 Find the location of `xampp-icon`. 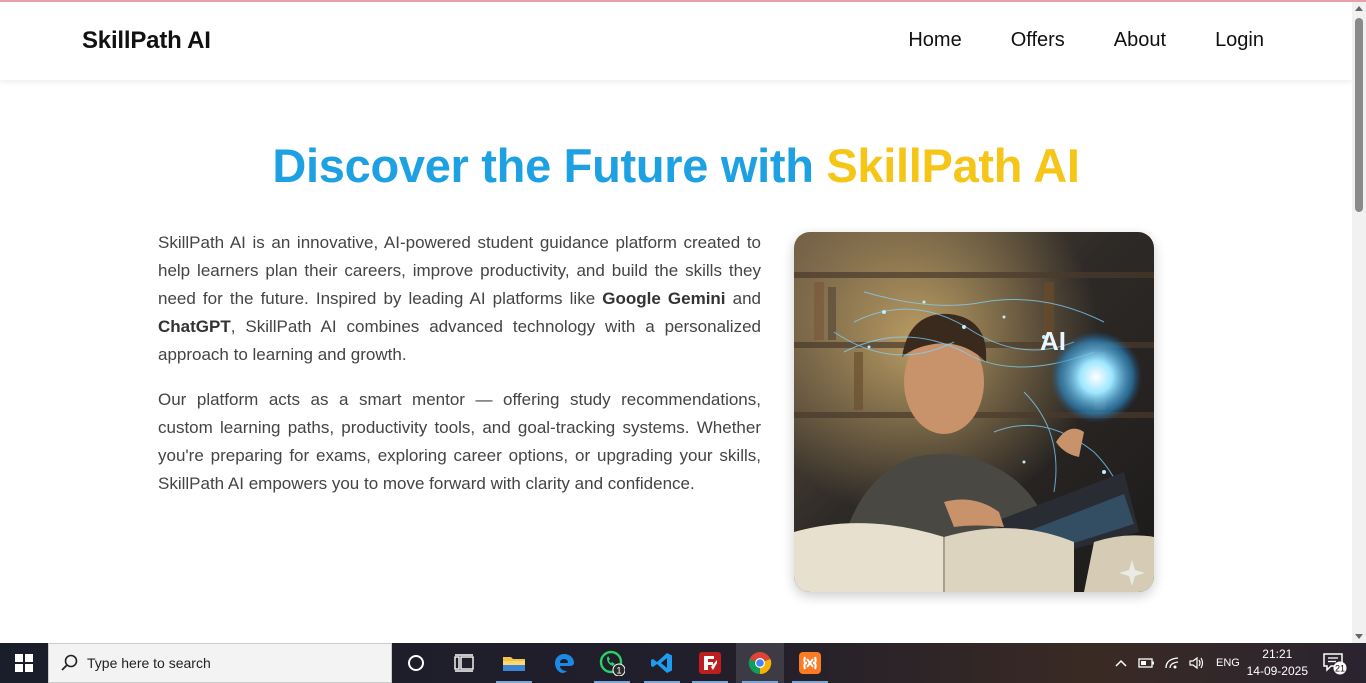

xampp-icon is located at coordinates (810, 663).